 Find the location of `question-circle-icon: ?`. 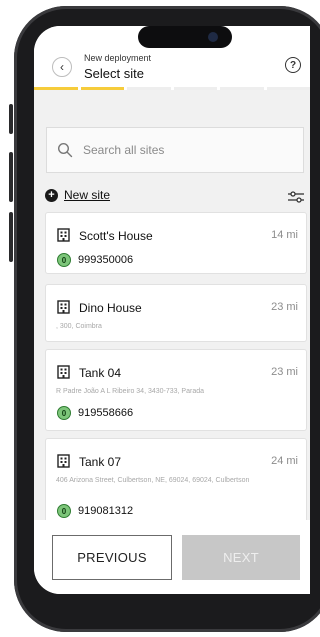

question-circle-icon: ? is located at coordinates (293, 65).